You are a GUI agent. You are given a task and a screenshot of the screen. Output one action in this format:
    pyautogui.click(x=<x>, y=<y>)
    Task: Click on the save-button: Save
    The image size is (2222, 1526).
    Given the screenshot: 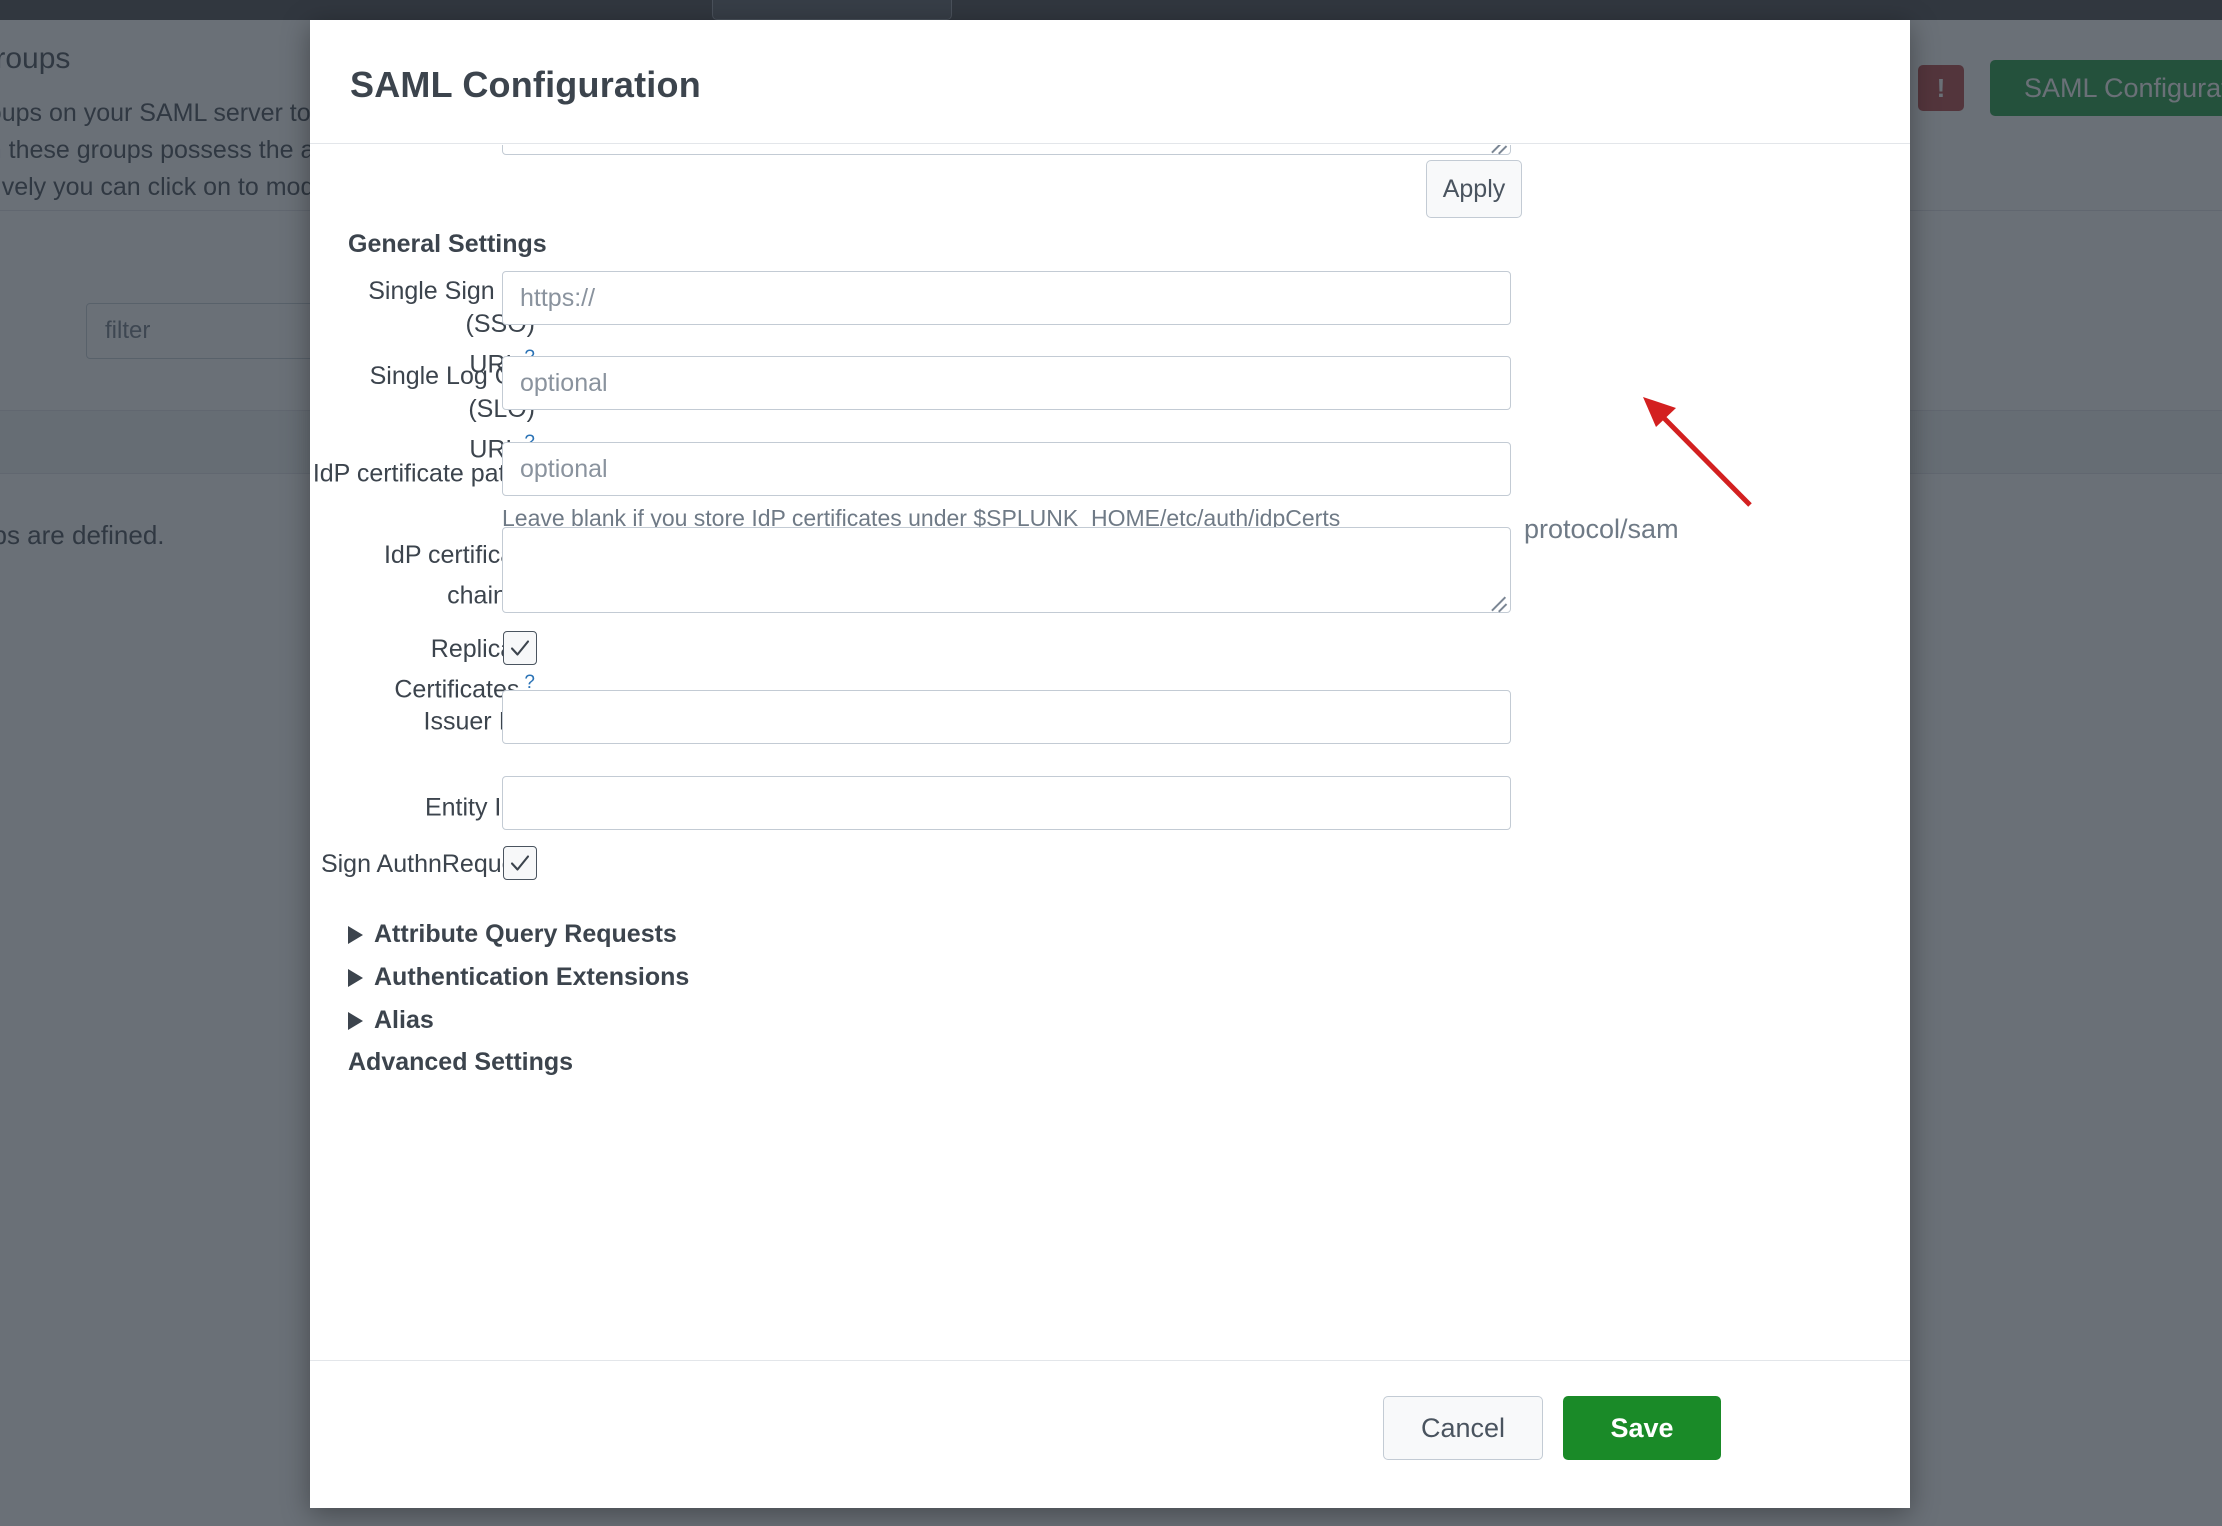 What is the action you would take?
    pyautogui.click(x=1642, y=1428)
    